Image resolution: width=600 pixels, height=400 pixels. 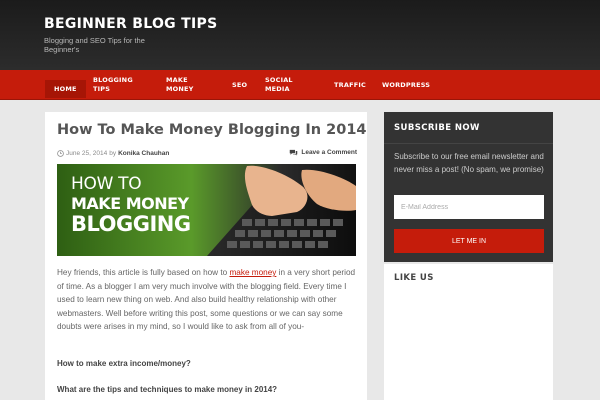 What do you see at coordinates (87, 153) in the screenshot?
I see `post-date: June 25, 2014` at bounding box center [87, 153].